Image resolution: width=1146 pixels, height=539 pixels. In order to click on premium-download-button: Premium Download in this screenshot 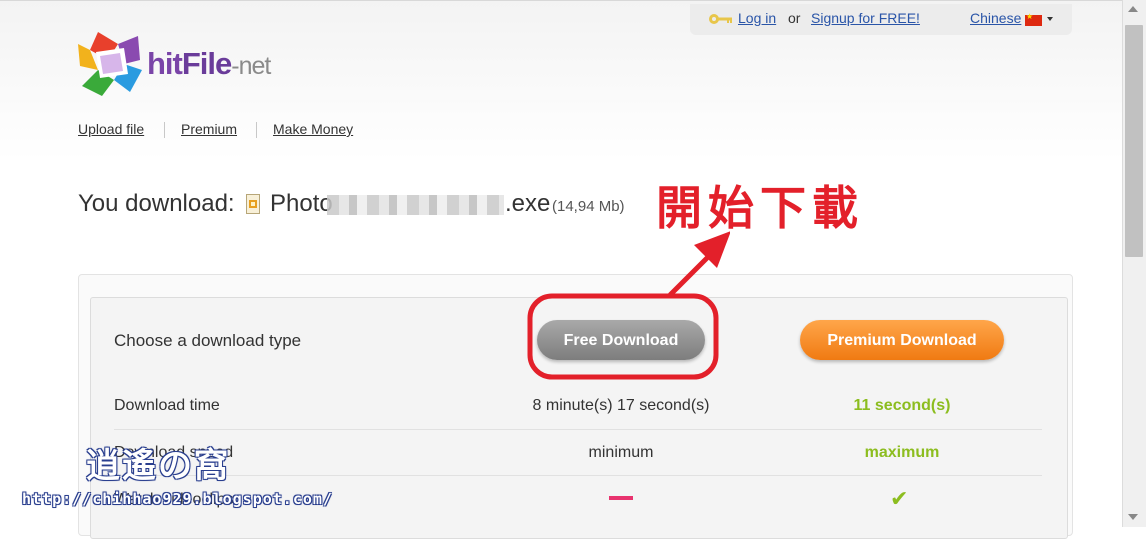, I will do `click(902, 340)`.